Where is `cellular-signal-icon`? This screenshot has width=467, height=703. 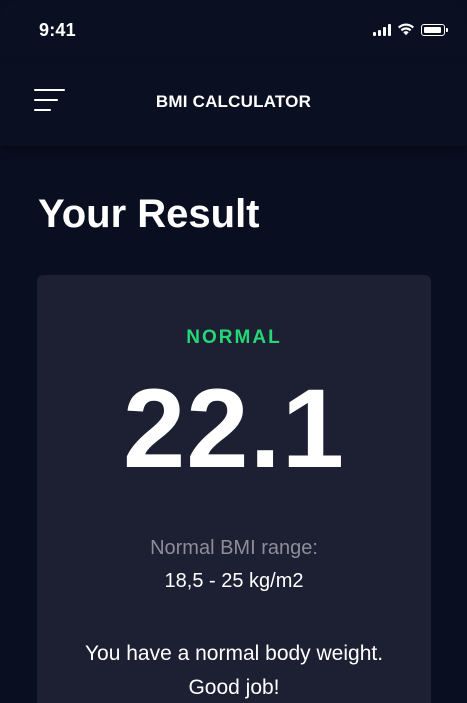 cellular-signal-icon is located at coordinates (382, 30).